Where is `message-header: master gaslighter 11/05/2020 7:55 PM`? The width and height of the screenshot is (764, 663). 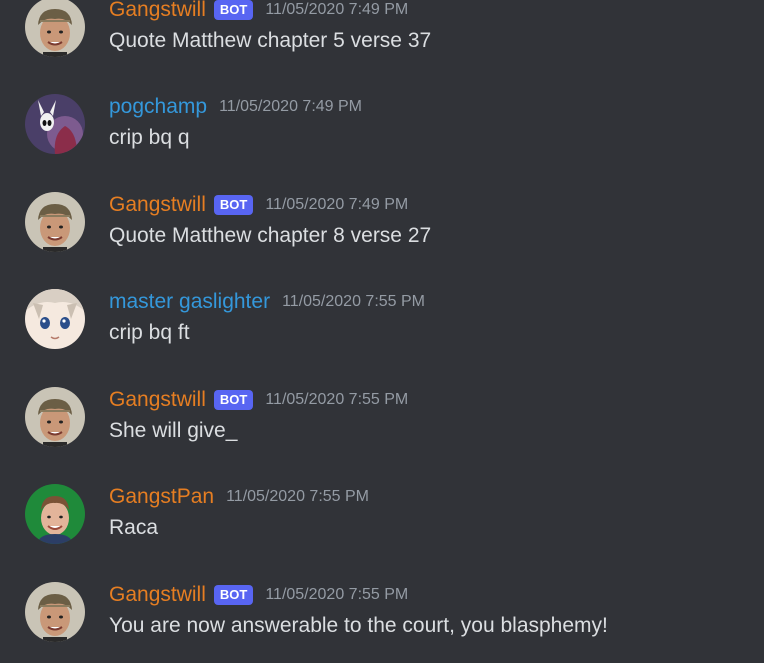 message-header: master gaslighter 11/05/2020 7:55 PM is located at coordinates (267, 302).